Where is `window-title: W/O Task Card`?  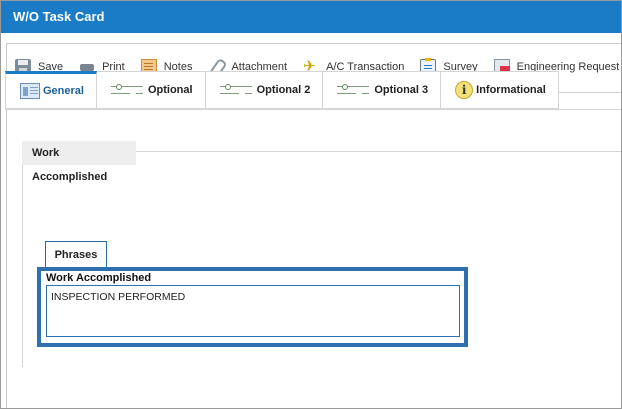
window-title: W/O Task Card is located at coordinates (311, 17).